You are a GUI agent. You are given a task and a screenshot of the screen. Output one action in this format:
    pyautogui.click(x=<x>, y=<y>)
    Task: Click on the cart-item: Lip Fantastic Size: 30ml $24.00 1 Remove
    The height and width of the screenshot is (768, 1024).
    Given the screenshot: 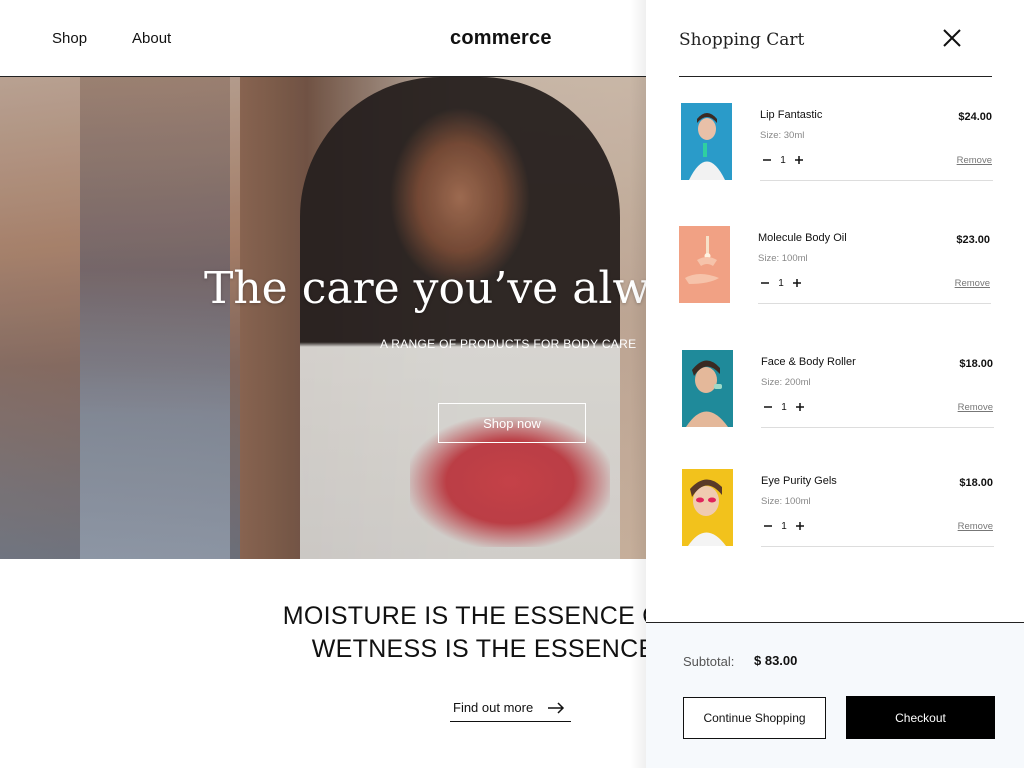 What is the action you would take?
    pyautogui.click(x=836, y=143)
    